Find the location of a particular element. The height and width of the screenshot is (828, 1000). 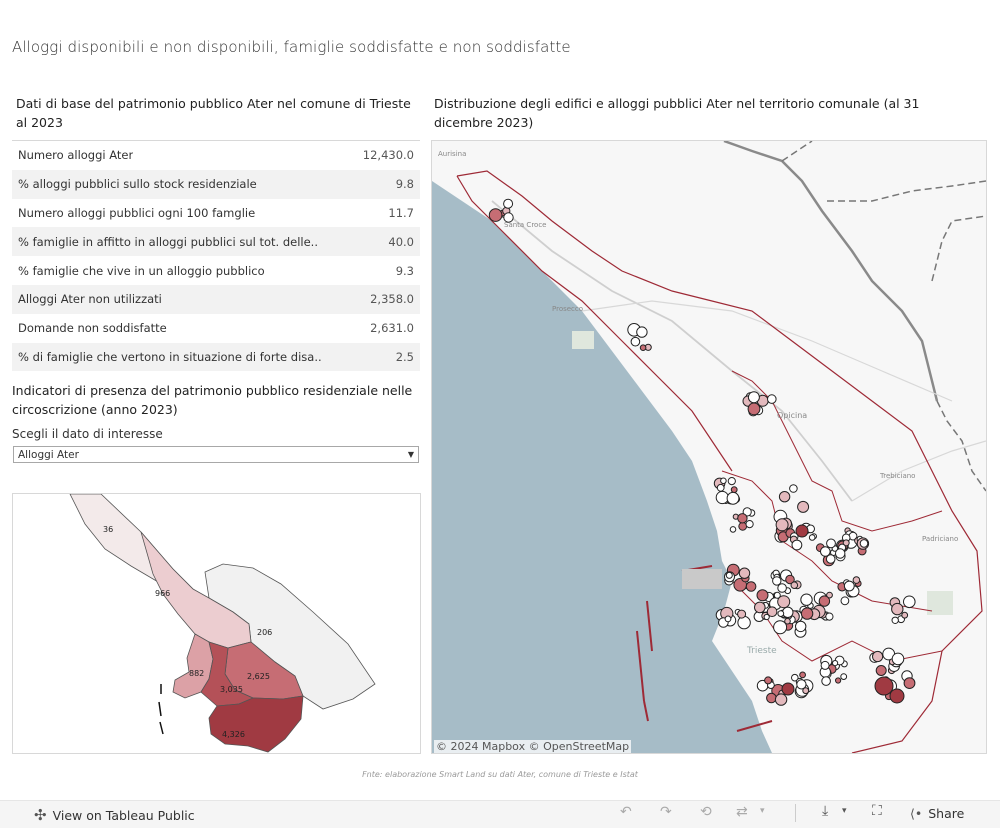

fullscreen-icon: ⛶ is located at coordinates (877, 811).